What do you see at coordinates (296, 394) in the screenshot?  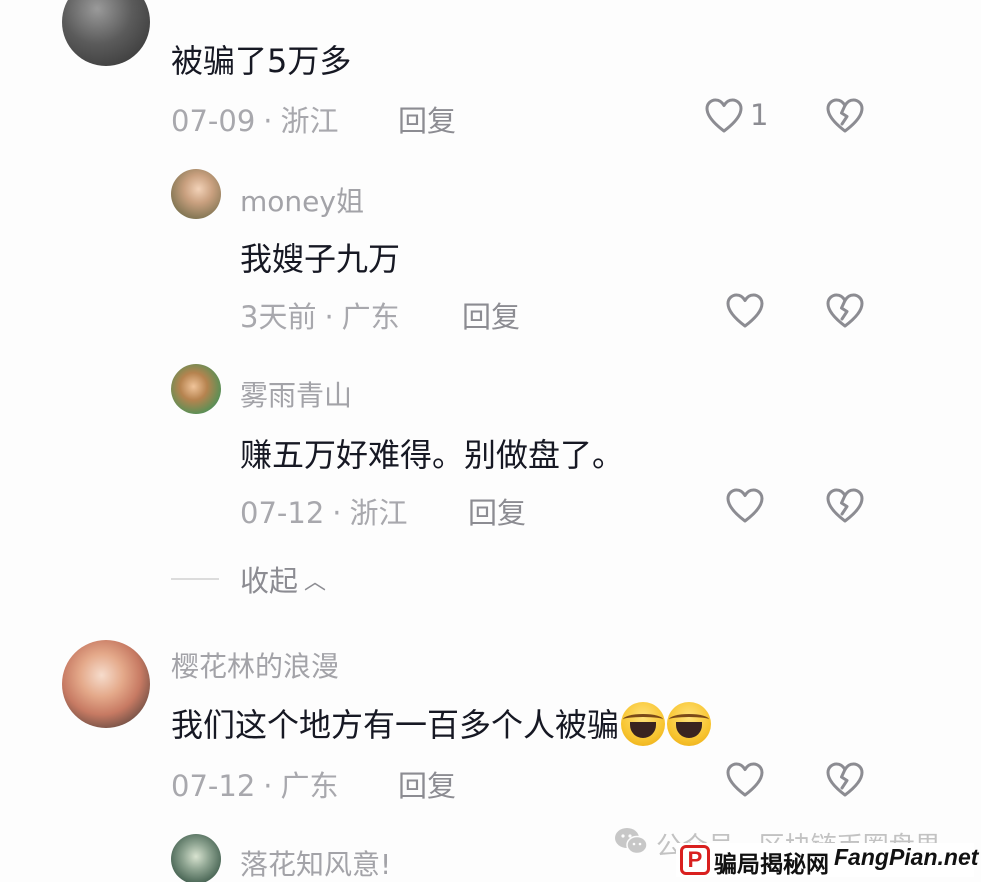 I see `username: 雾雨青山` at bounding box center [296, 394].